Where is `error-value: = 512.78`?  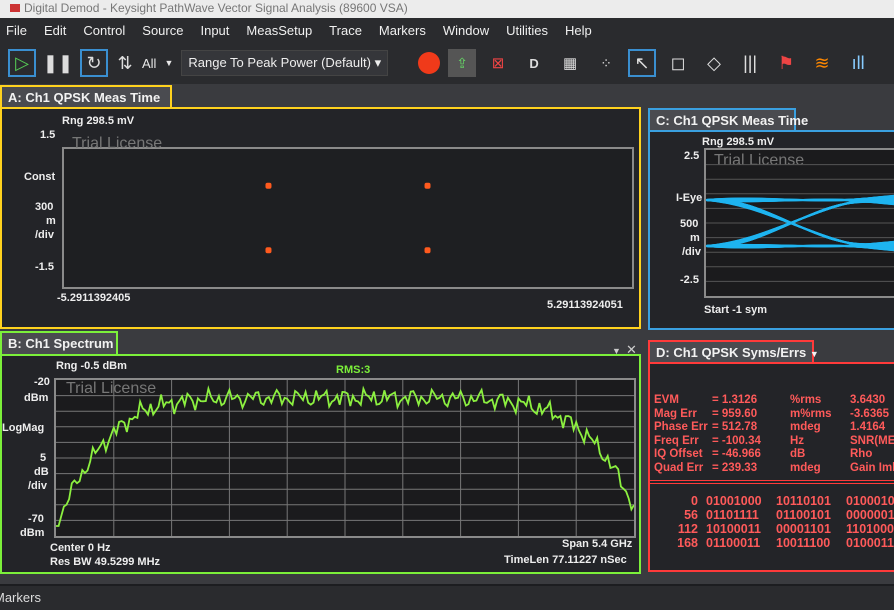 error-value: = 512.78 is located at coordinates (735, 427).